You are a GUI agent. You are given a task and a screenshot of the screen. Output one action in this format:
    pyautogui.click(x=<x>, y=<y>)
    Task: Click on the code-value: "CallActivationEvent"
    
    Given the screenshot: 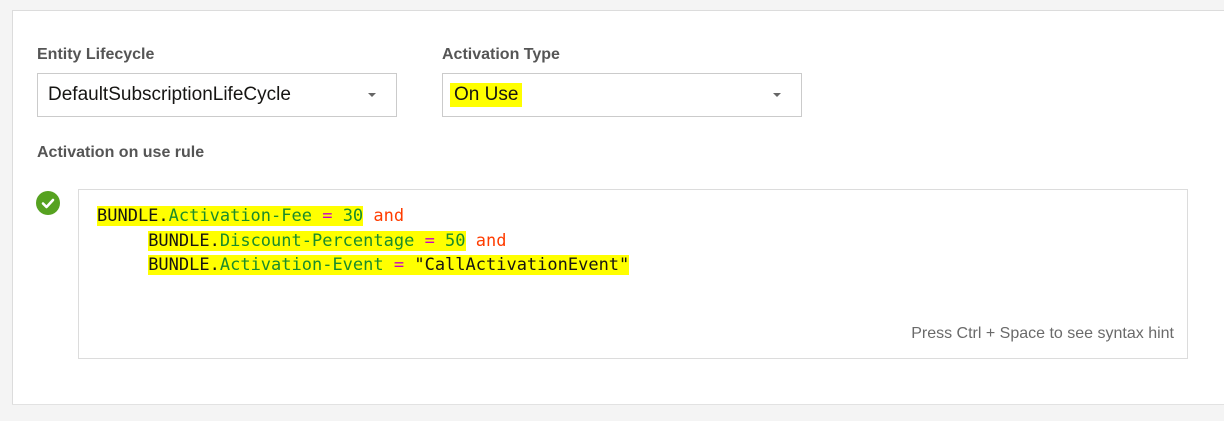 What is the action you would take?
    pyautogui.click(x=522, y=265)
    